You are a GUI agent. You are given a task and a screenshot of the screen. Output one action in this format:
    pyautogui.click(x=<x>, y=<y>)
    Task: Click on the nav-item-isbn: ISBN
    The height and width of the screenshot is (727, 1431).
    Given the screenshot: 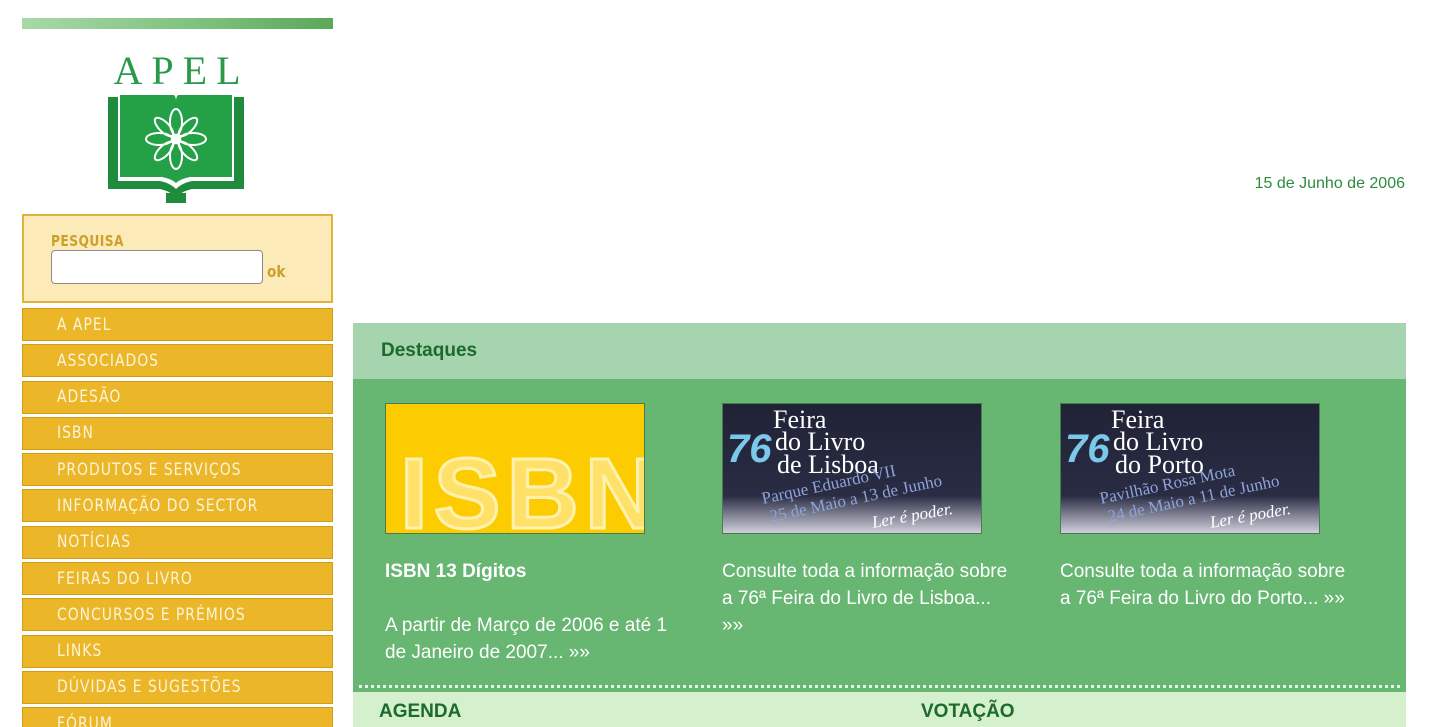 What is the action you would take?
    pyautogui.click(x=177, y=433)
    